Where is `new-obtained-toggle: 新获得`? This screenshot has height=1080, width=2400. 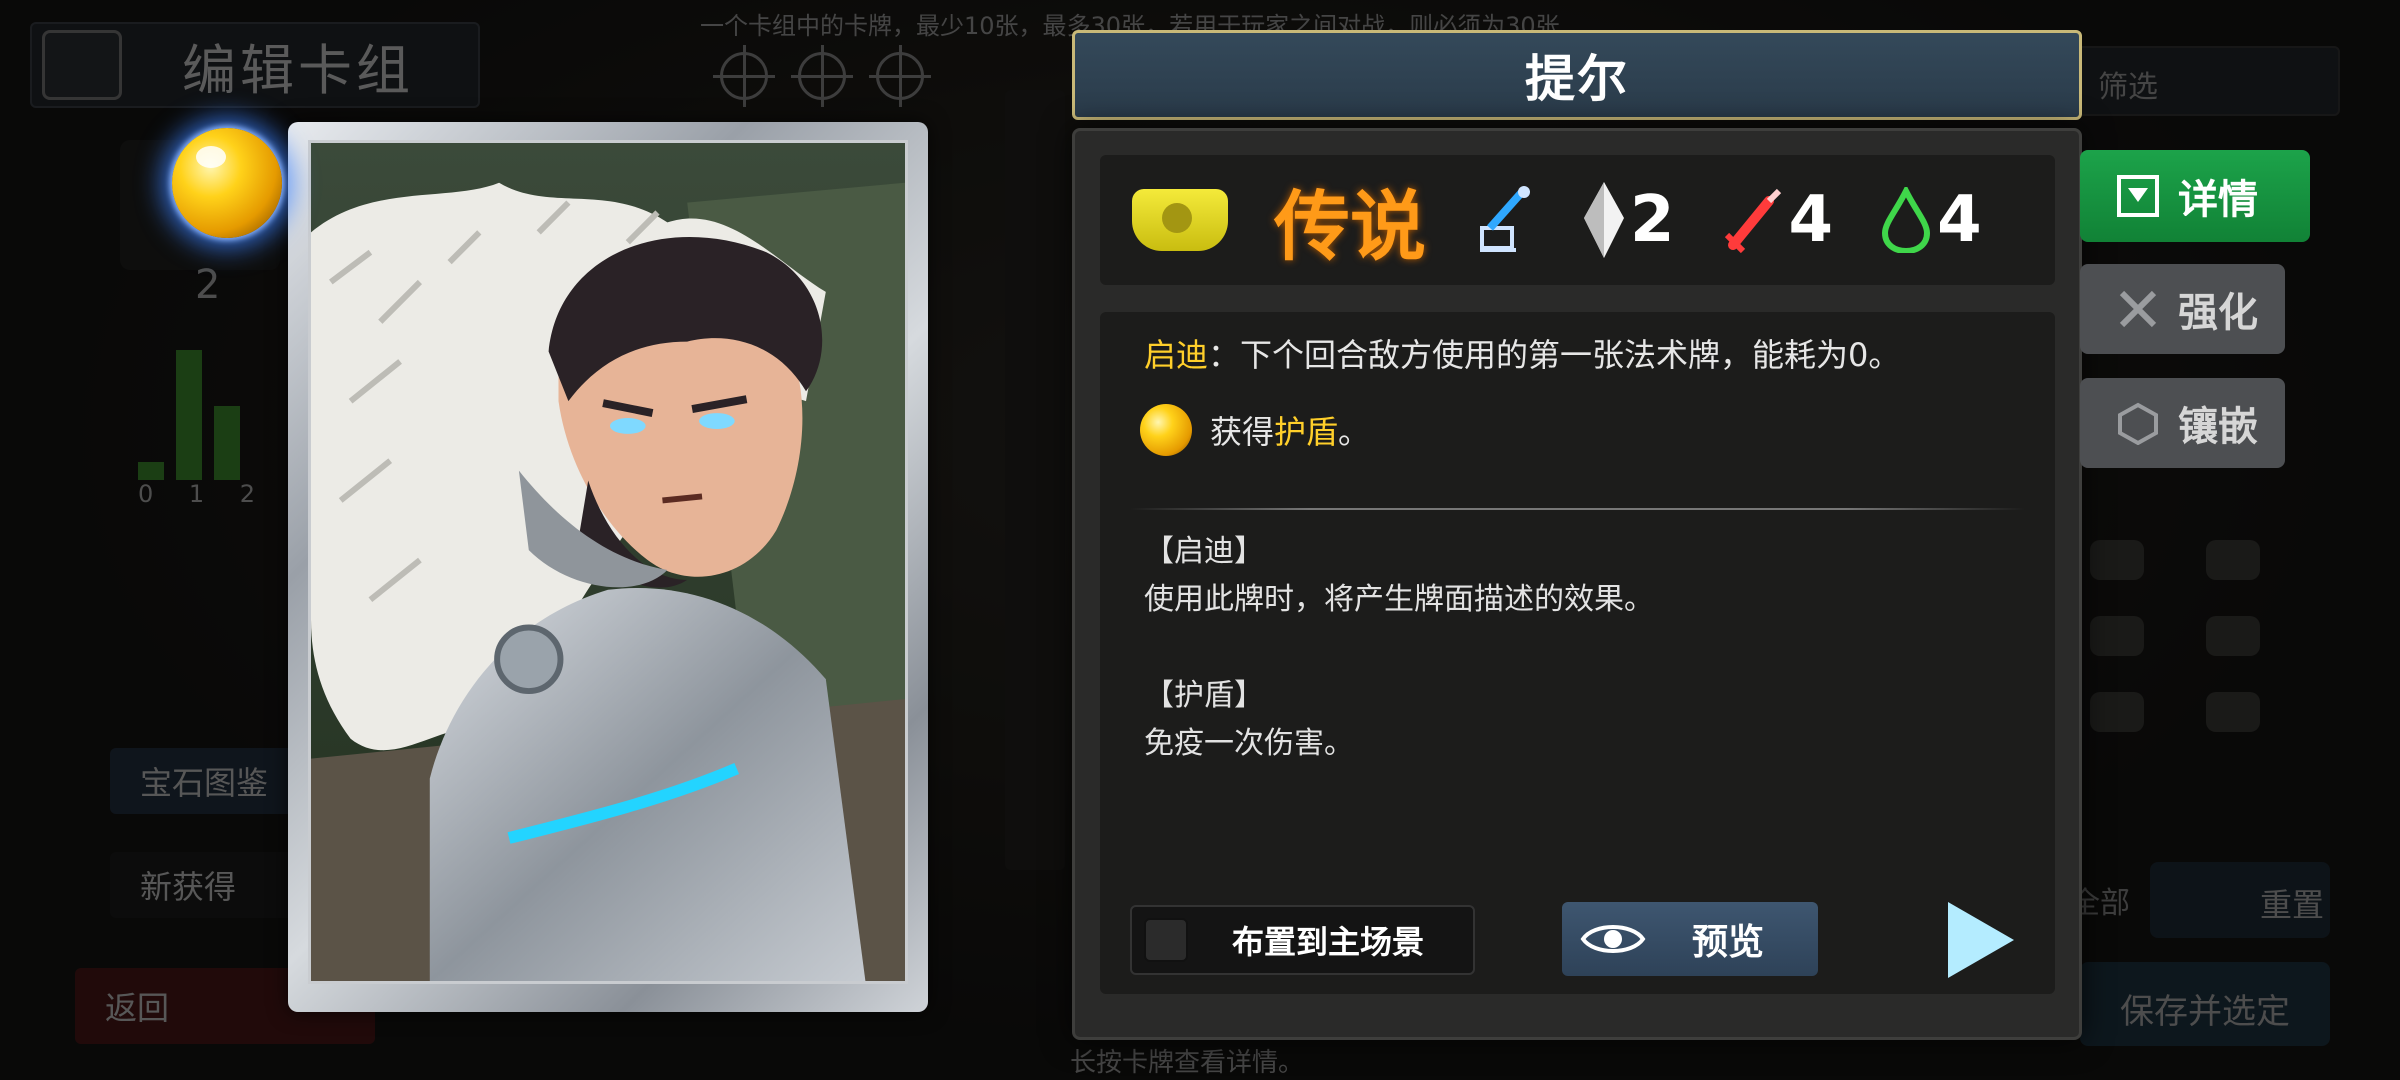
new-obtained-toggle: 新获得 is located at coordinates (210, 885).